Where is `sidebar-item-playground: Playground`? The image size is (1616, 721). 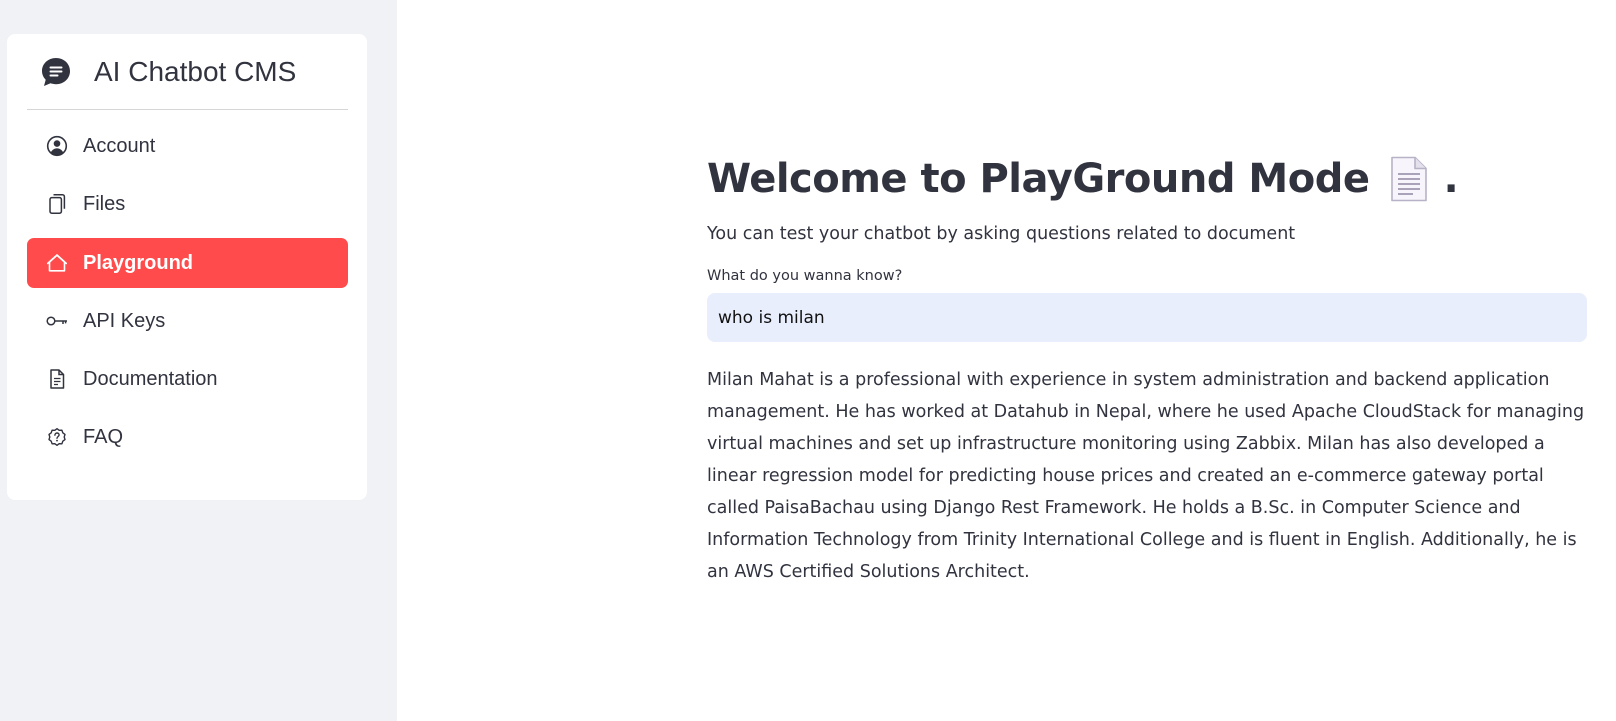
sidebar-item-playground: Playground is located at coordinates (187, 263).